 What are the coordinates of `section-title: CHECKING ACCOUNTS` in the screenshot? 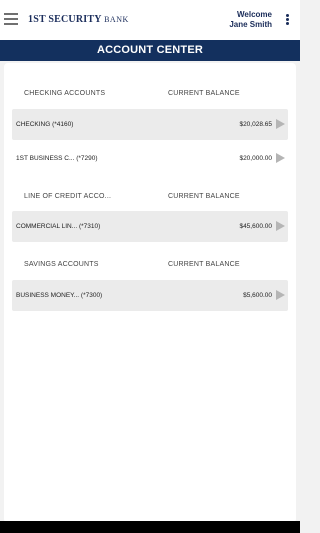 It's located at (65, 93).